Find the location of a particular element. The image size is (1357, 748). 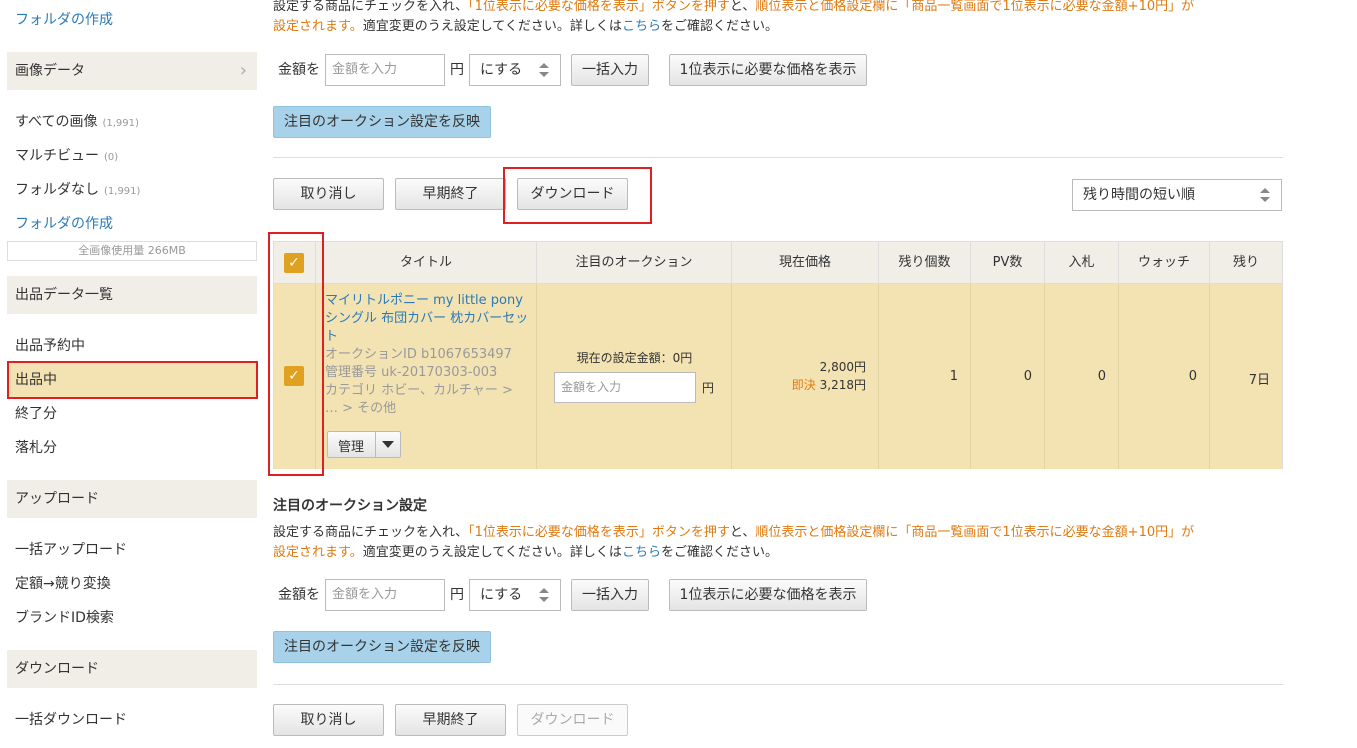

sidebar-item-bulk-upload: 一括アップロード is located at coordinates (71, 549).